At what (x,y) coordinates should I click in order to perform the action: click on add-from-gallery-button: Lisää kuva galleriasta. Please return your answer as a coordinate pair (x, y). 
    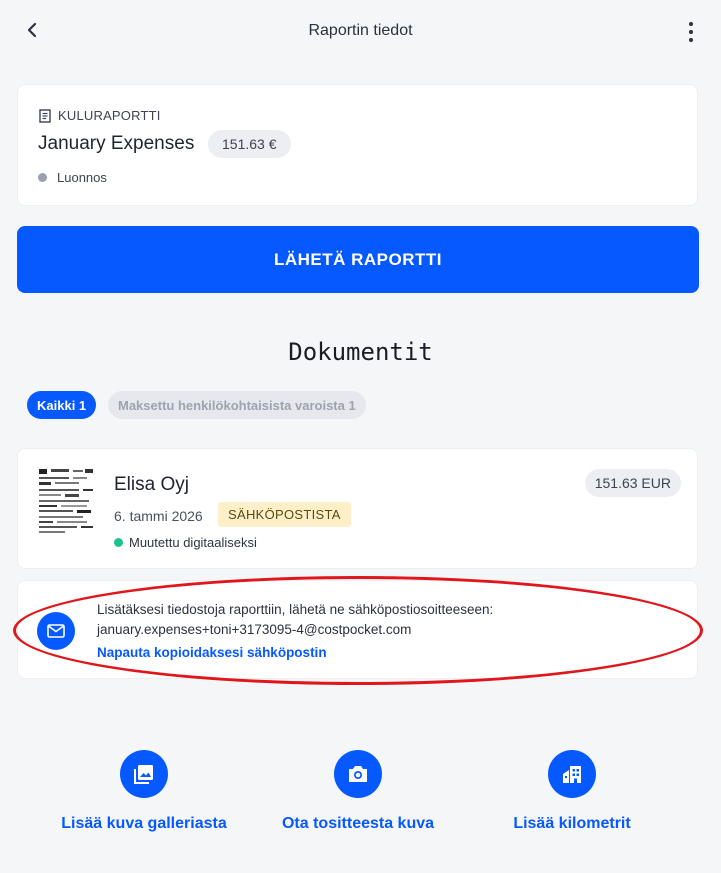
    Looking at the image, I should click on (144, 791).